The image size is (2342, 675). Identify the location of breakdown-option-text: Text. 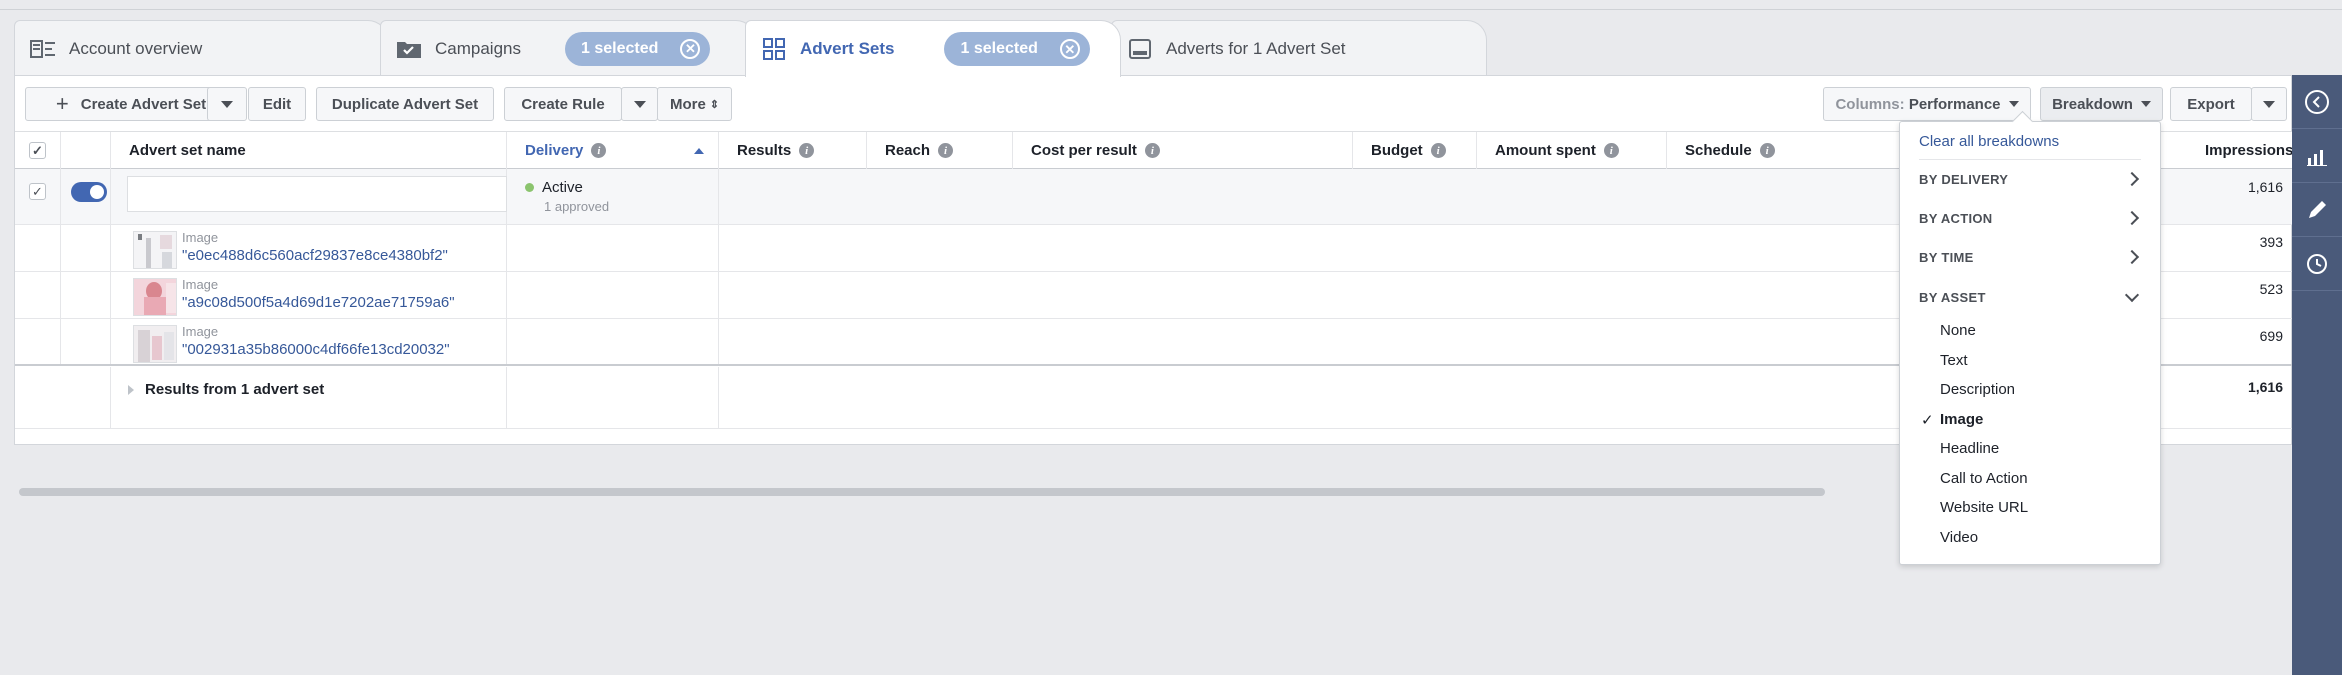
(1954, 360).